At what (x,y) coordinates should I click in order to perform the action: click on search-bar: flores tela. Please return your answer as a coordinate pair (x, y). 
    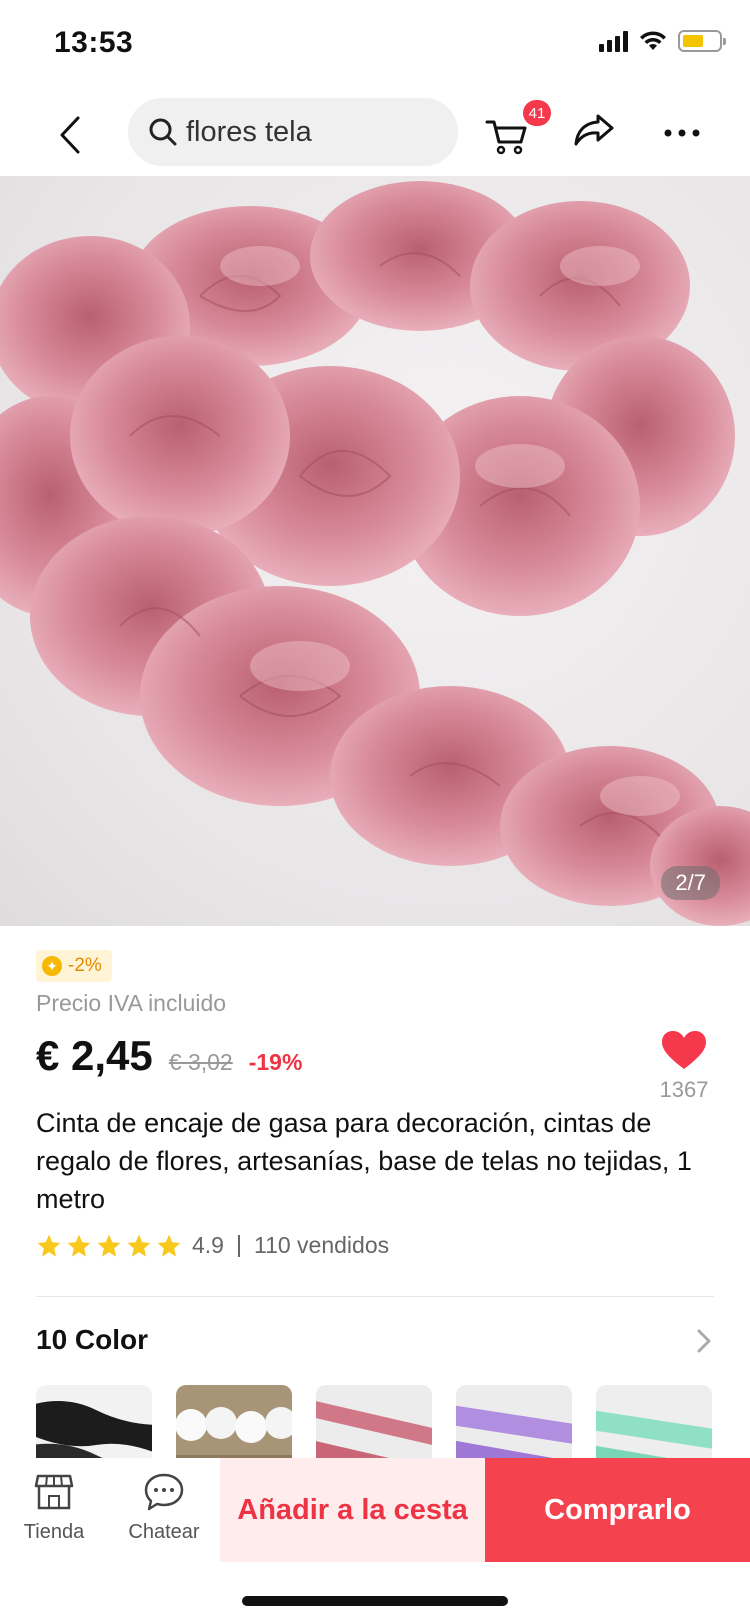
    Looking at the image, I should click on (293, 132).